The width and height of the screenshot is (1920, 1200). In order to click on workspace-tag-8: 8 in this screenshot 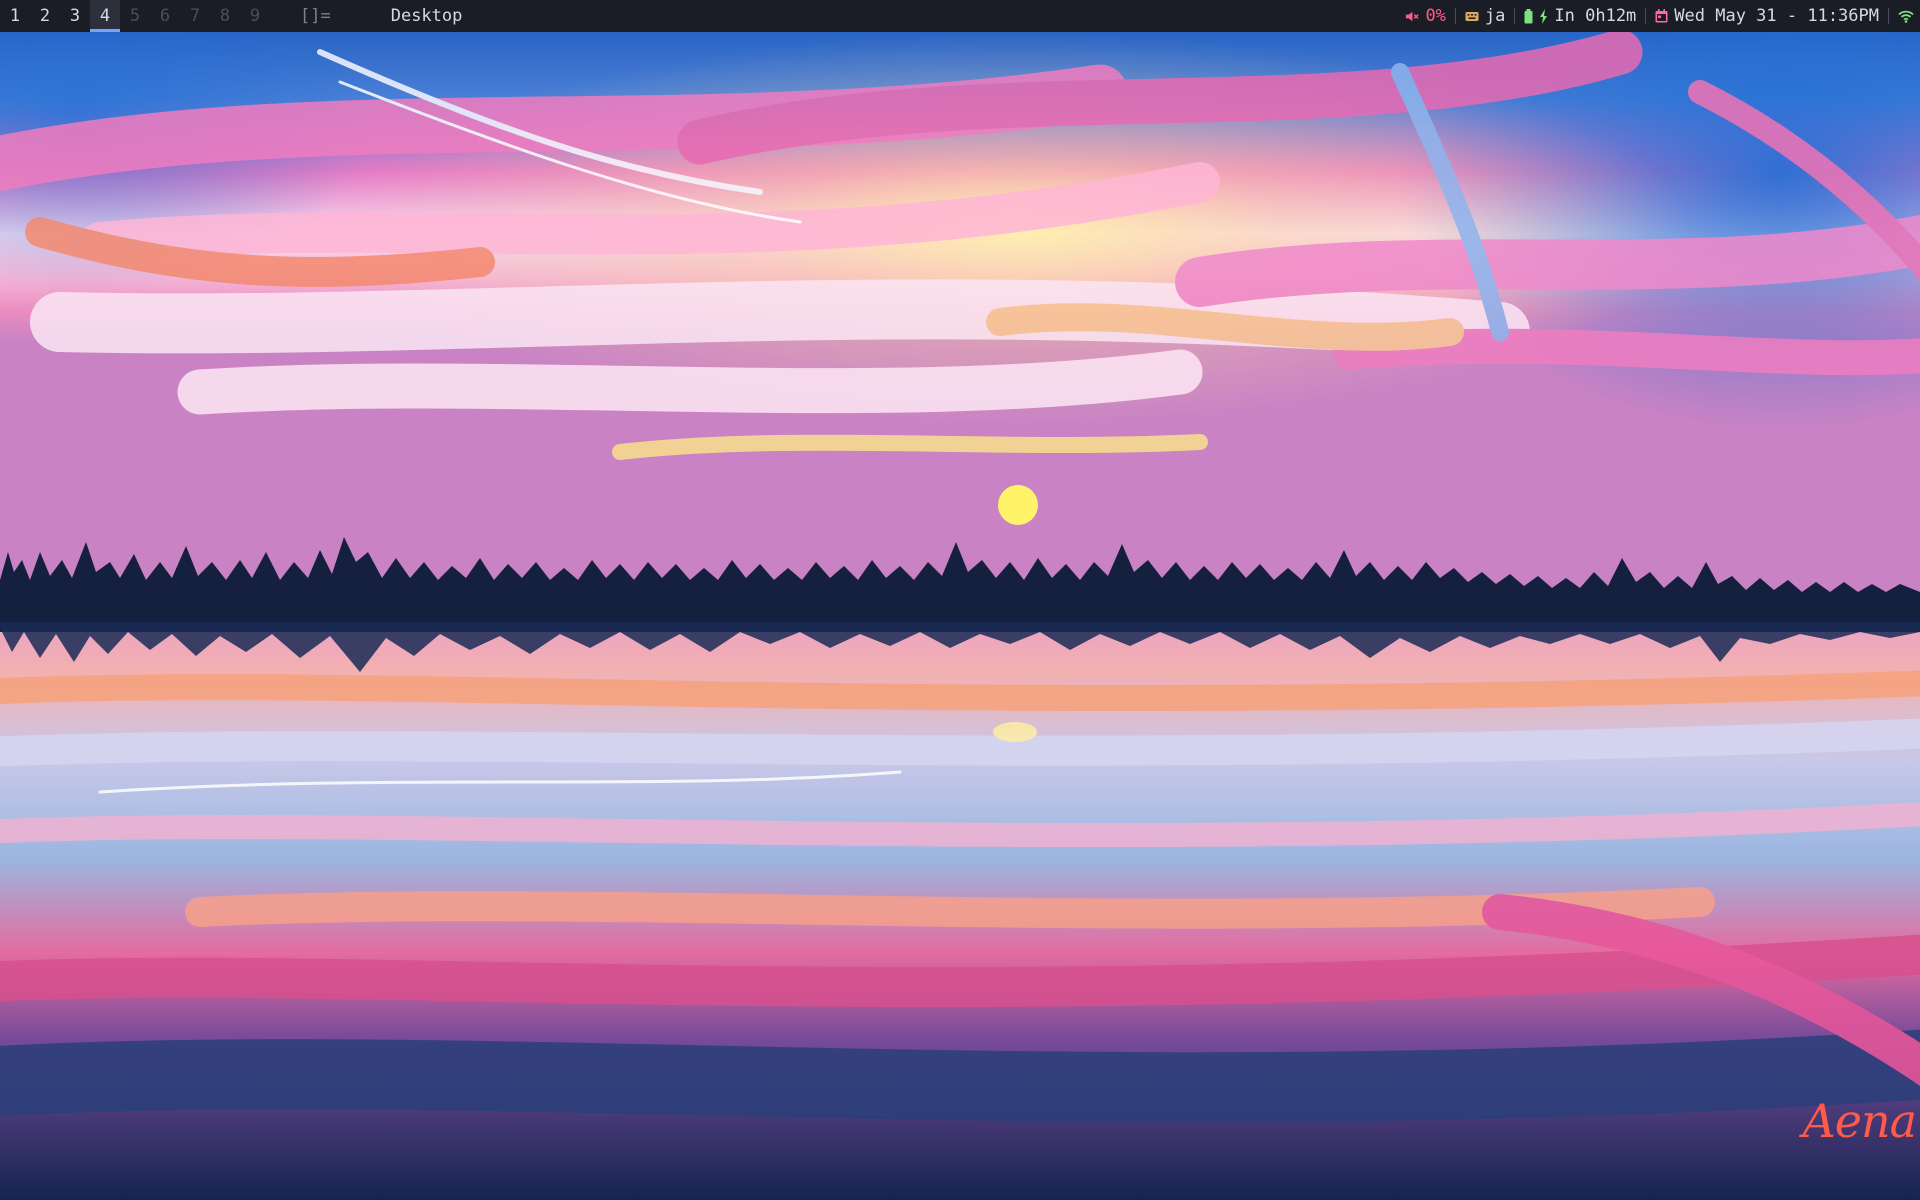, I will do `click(225, 16)`.